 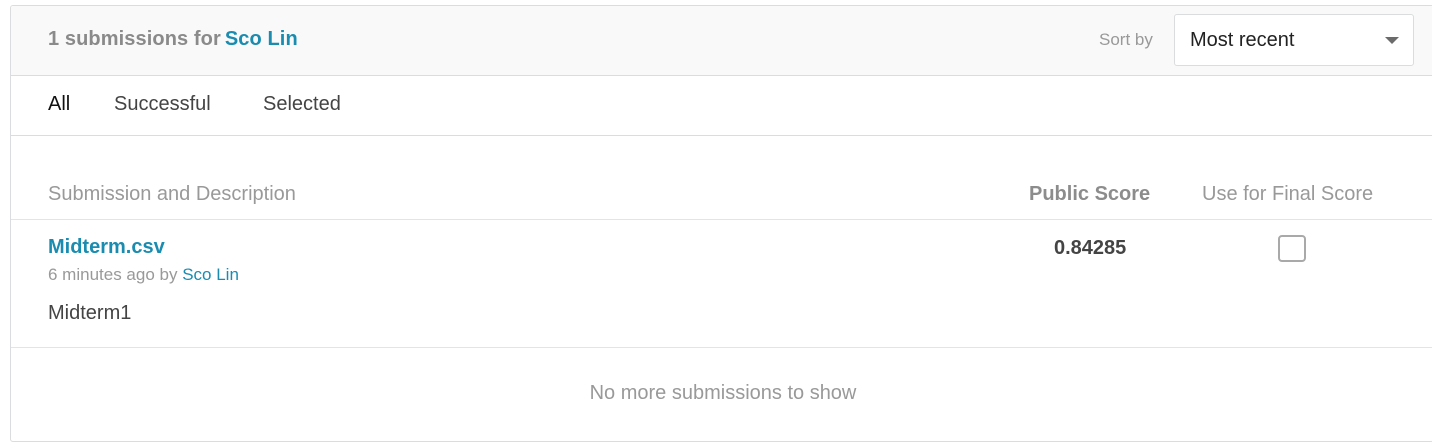 What do you see at coordinates (1090, 194) in the screenshot?
I see `column-header-public-score: Public Score` at bounding box center [1090, 194].